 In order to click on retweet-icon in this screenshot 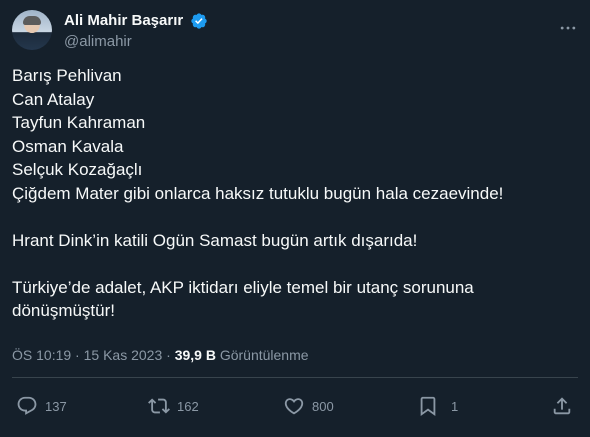, I will do `click(159, 406)`.